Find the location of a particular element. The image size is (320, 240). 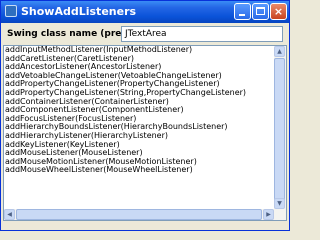

left-arrow-icon: ◀ is located at coordinates (9, 214).